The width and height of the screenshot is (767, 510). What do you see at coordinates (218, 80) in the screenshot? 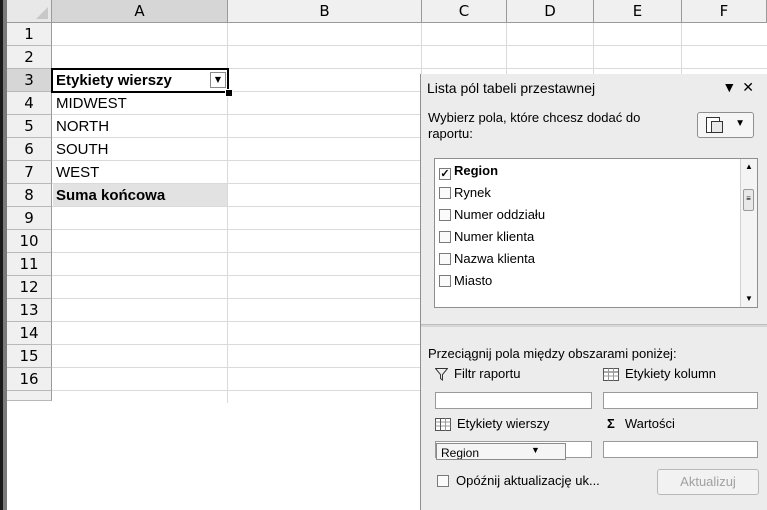
I see `row-labels-filter-button: ▼` at bounding box center [218, 80].